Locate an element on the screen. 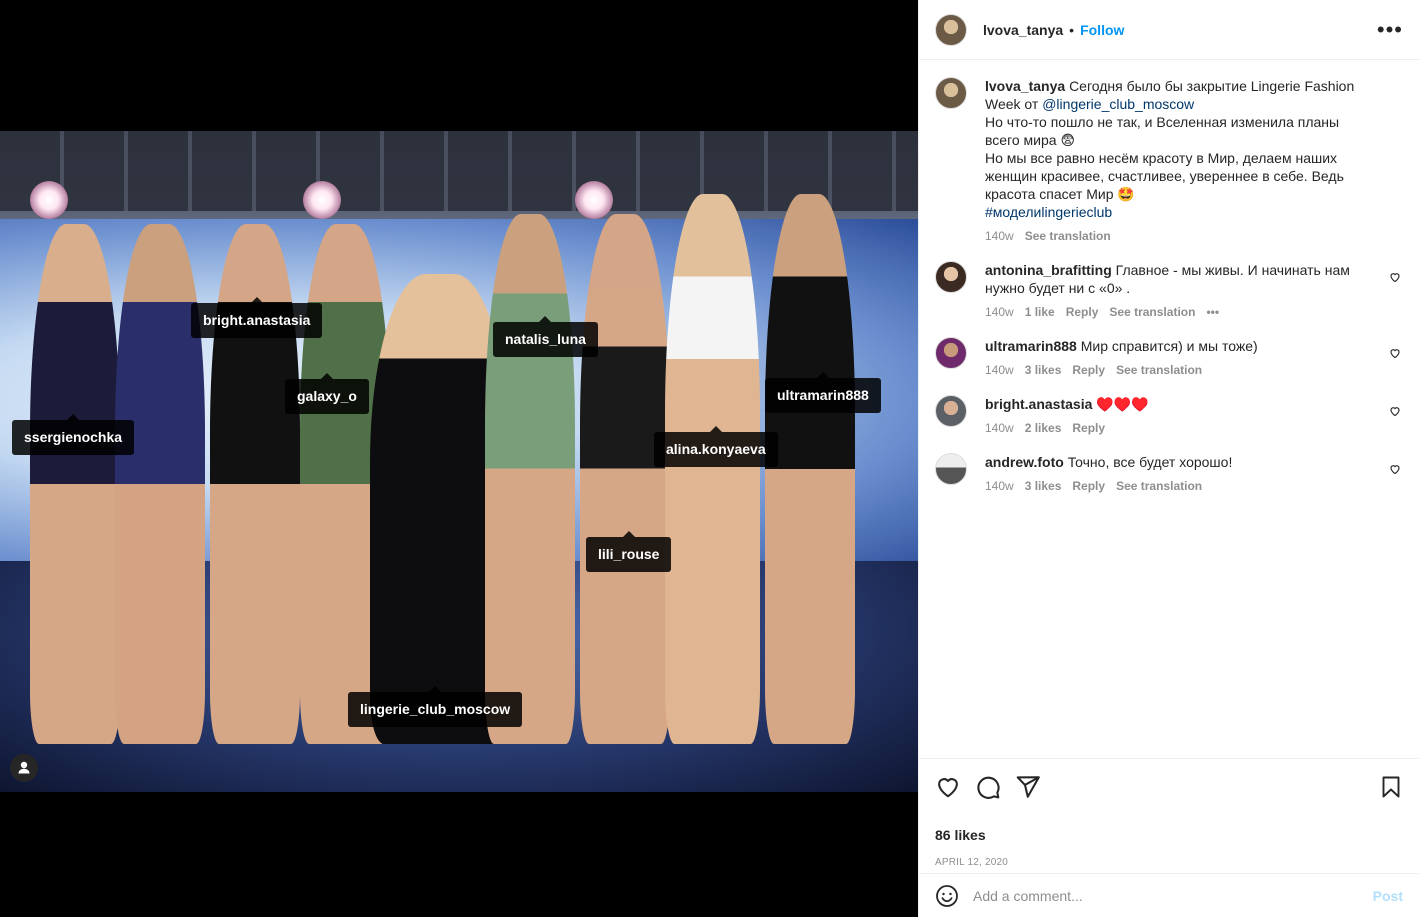 This screenshot has width=1419, height=917. hashtag-link: #моделиlingerieclub is located at coordinates (1048, 212).